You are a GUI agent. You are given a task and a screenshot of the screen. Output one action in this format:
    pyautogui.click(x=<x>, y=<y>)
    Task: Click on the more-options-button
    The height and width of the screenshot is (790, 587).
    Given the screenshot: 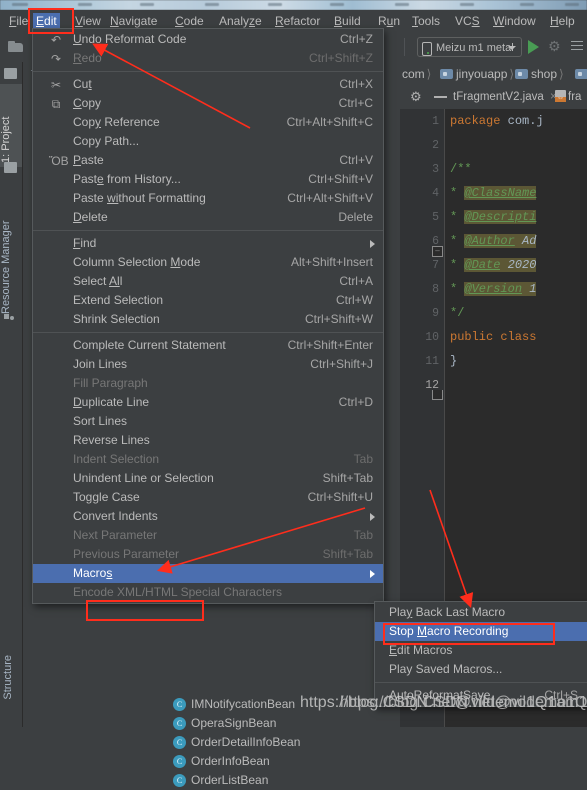 What is the action you would take?
    pyautogui.click(x=577, y=46)
    